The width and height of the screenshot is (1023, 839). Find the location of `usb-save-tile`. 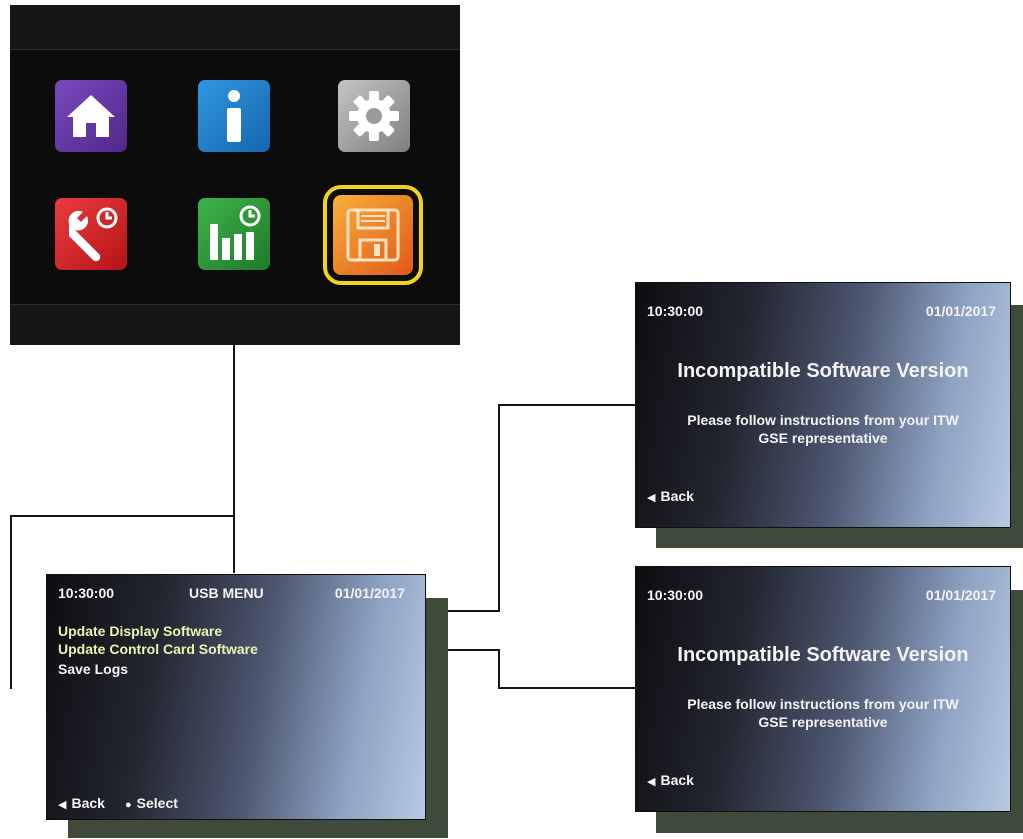

usb-save-tile is located at coordinates (373, 235).